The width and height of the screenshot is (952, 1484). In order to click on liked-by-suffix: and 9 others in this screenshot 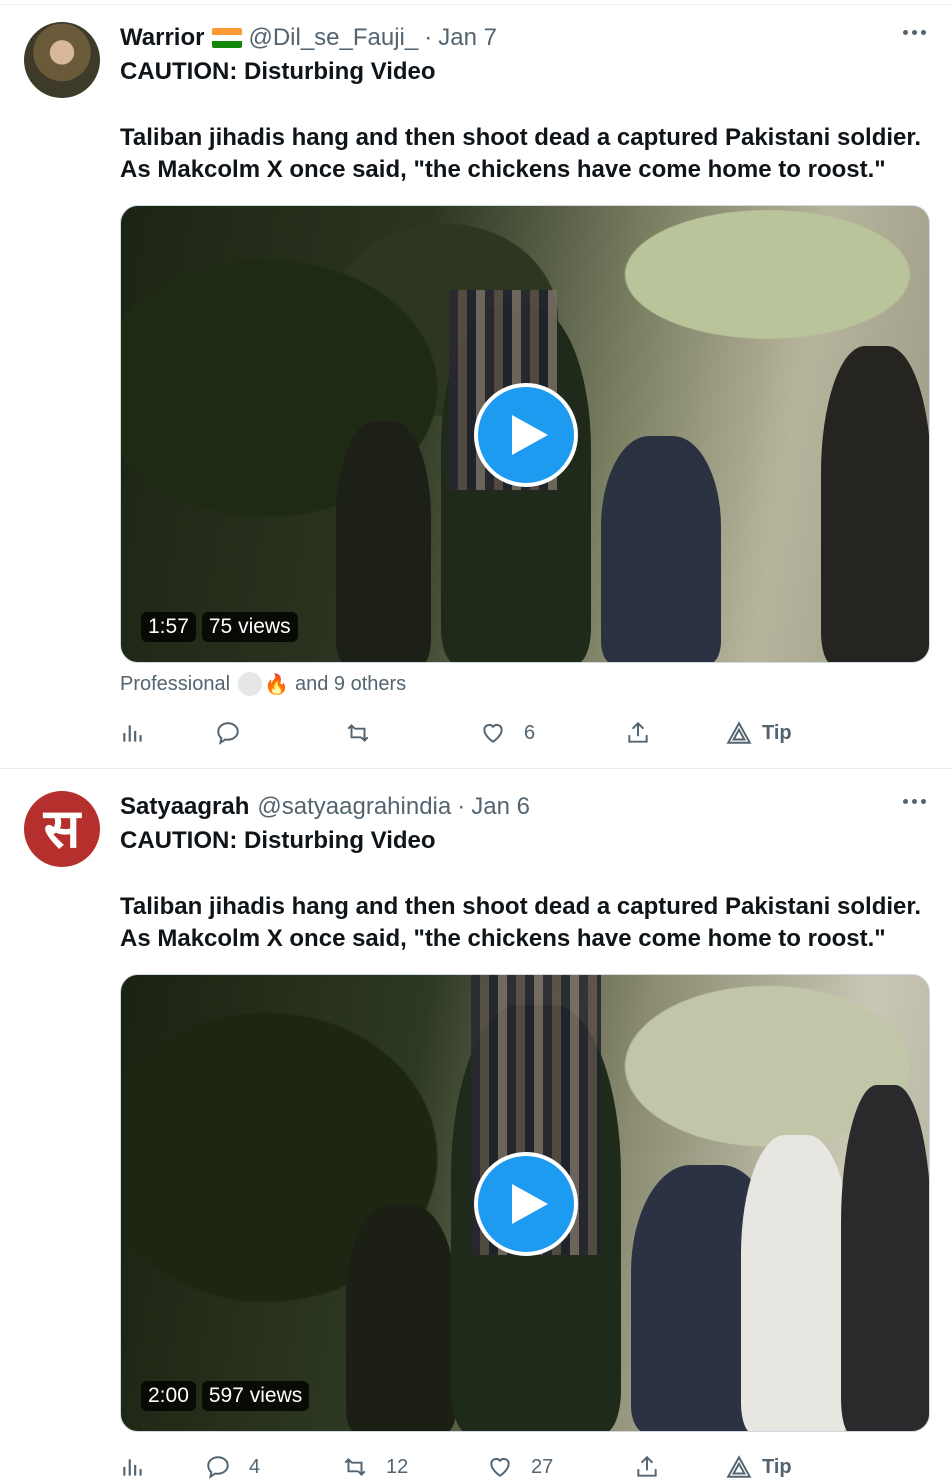, I will do `click(350, 683)`.